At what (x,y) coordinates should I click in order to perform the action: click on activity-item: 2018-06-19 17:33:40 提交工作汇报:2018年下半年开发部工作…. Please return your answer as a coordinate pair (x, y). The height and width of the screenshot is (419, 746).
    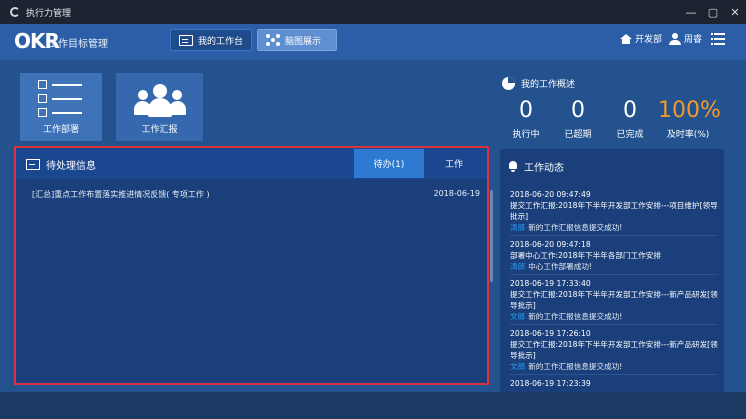
    Looking at the image, I should click on (614, 300).